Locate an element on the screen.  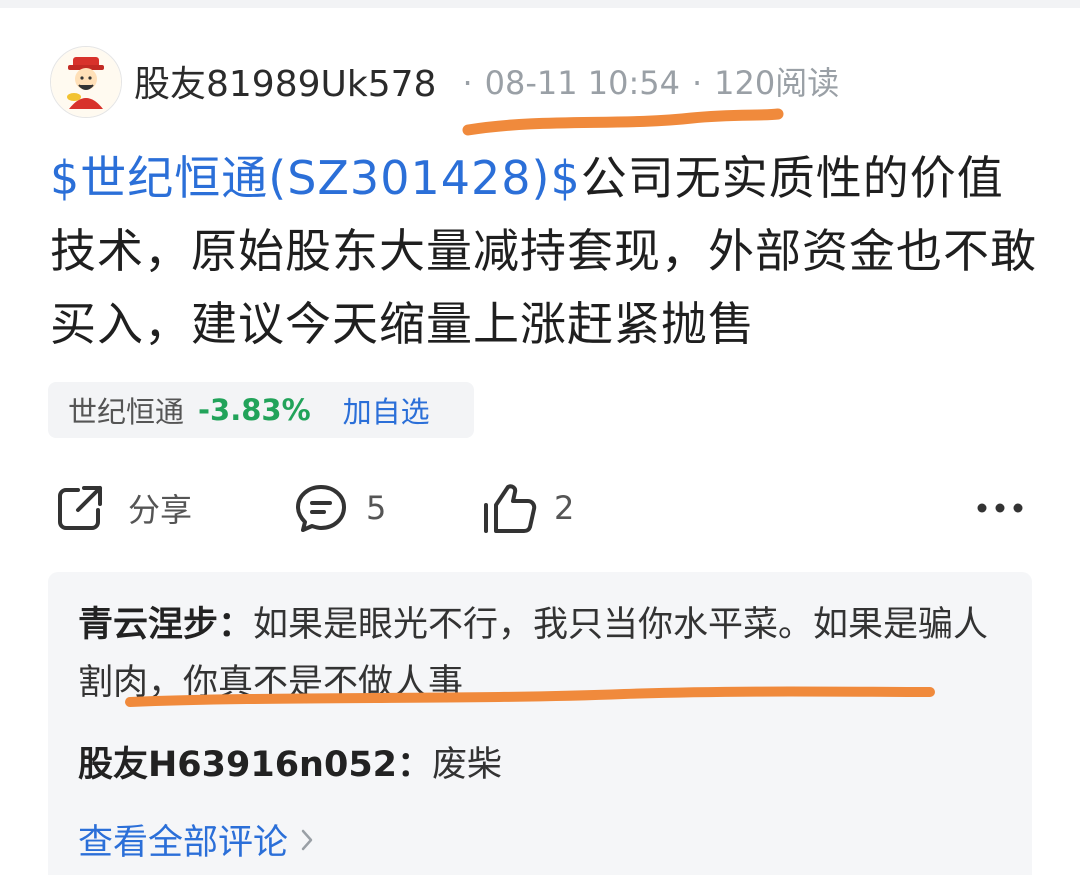
post-meta: · 08-11 10:54 · 120阅读 is located at coordinates (644, 81).